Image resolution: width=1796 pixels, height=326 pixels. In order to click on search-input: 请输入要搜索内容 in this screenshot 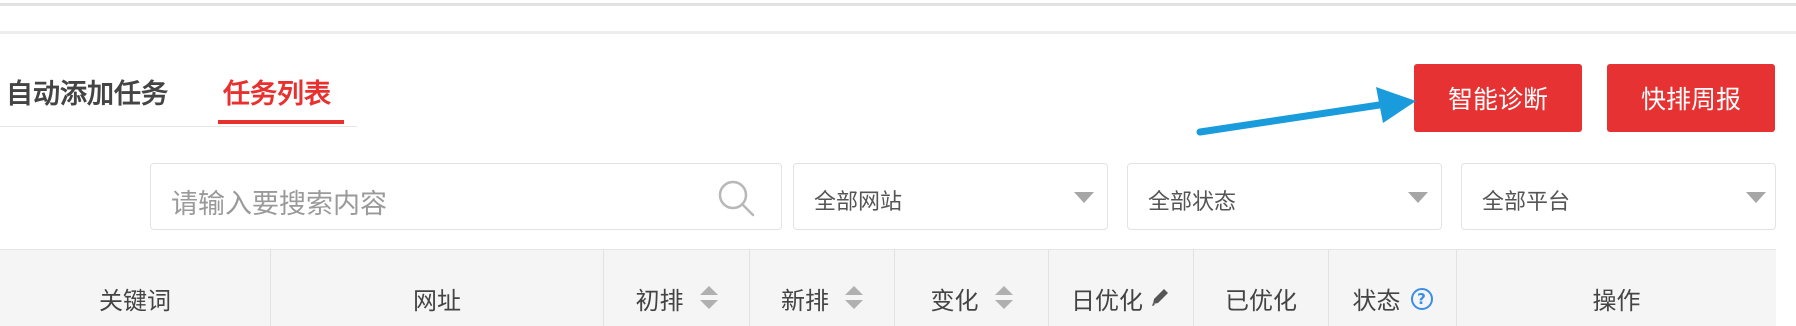, I will do `click(279, 201)`.